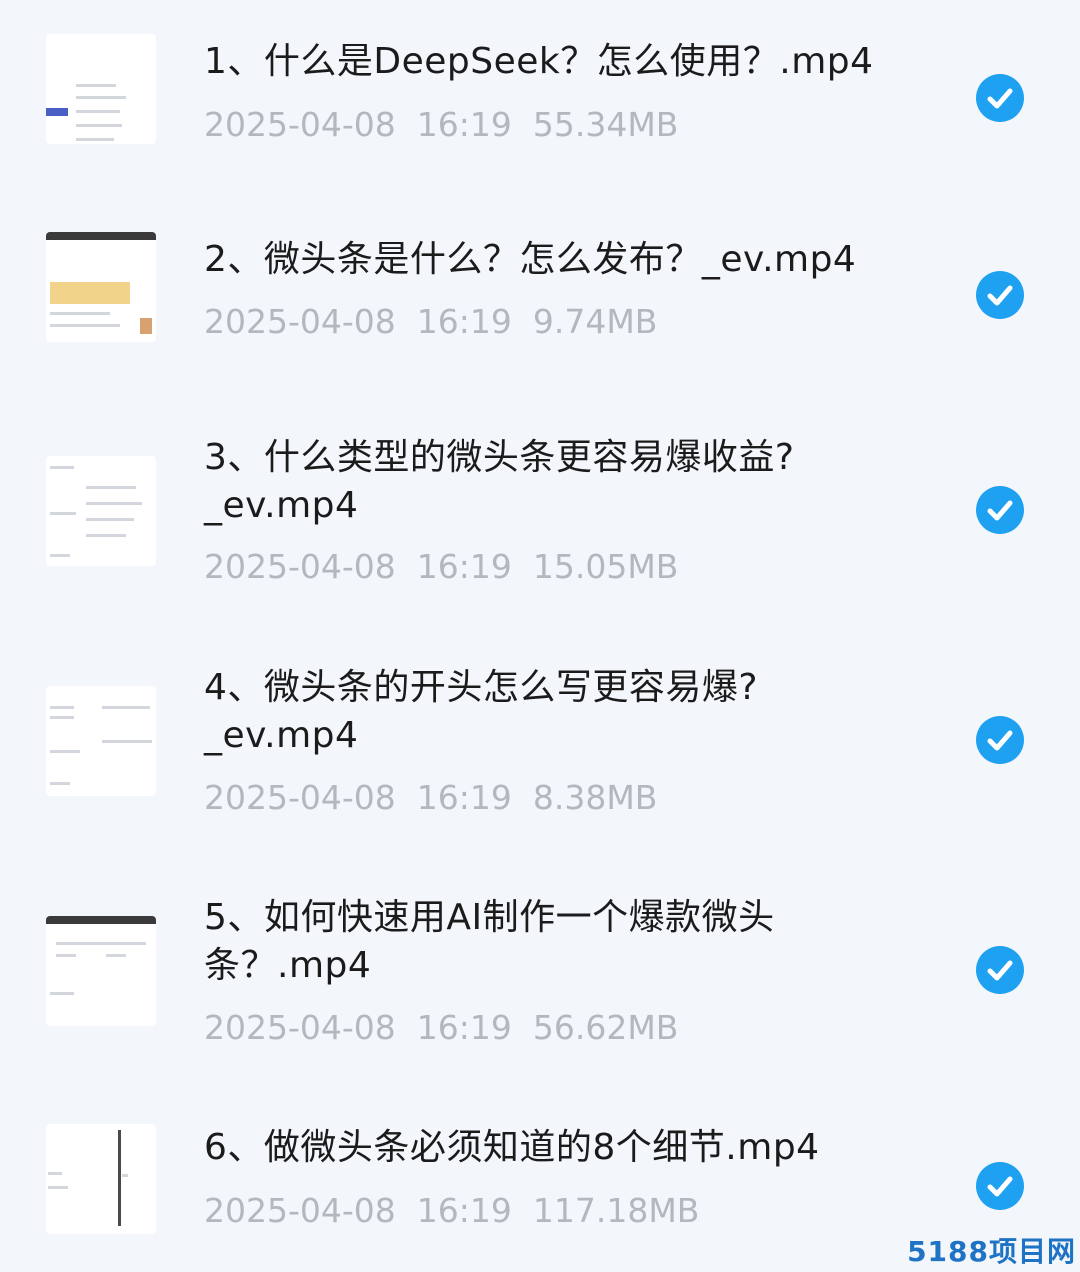  I want to click on file-meta: 2025-04-08 16:19 55.34MB, so click(441, 125).